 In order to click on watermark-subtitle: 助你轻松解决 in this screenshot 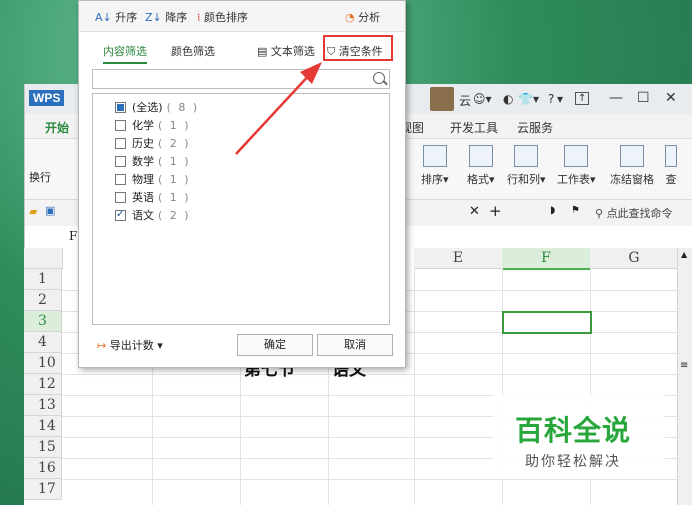, I will do `click(573, 462)`.